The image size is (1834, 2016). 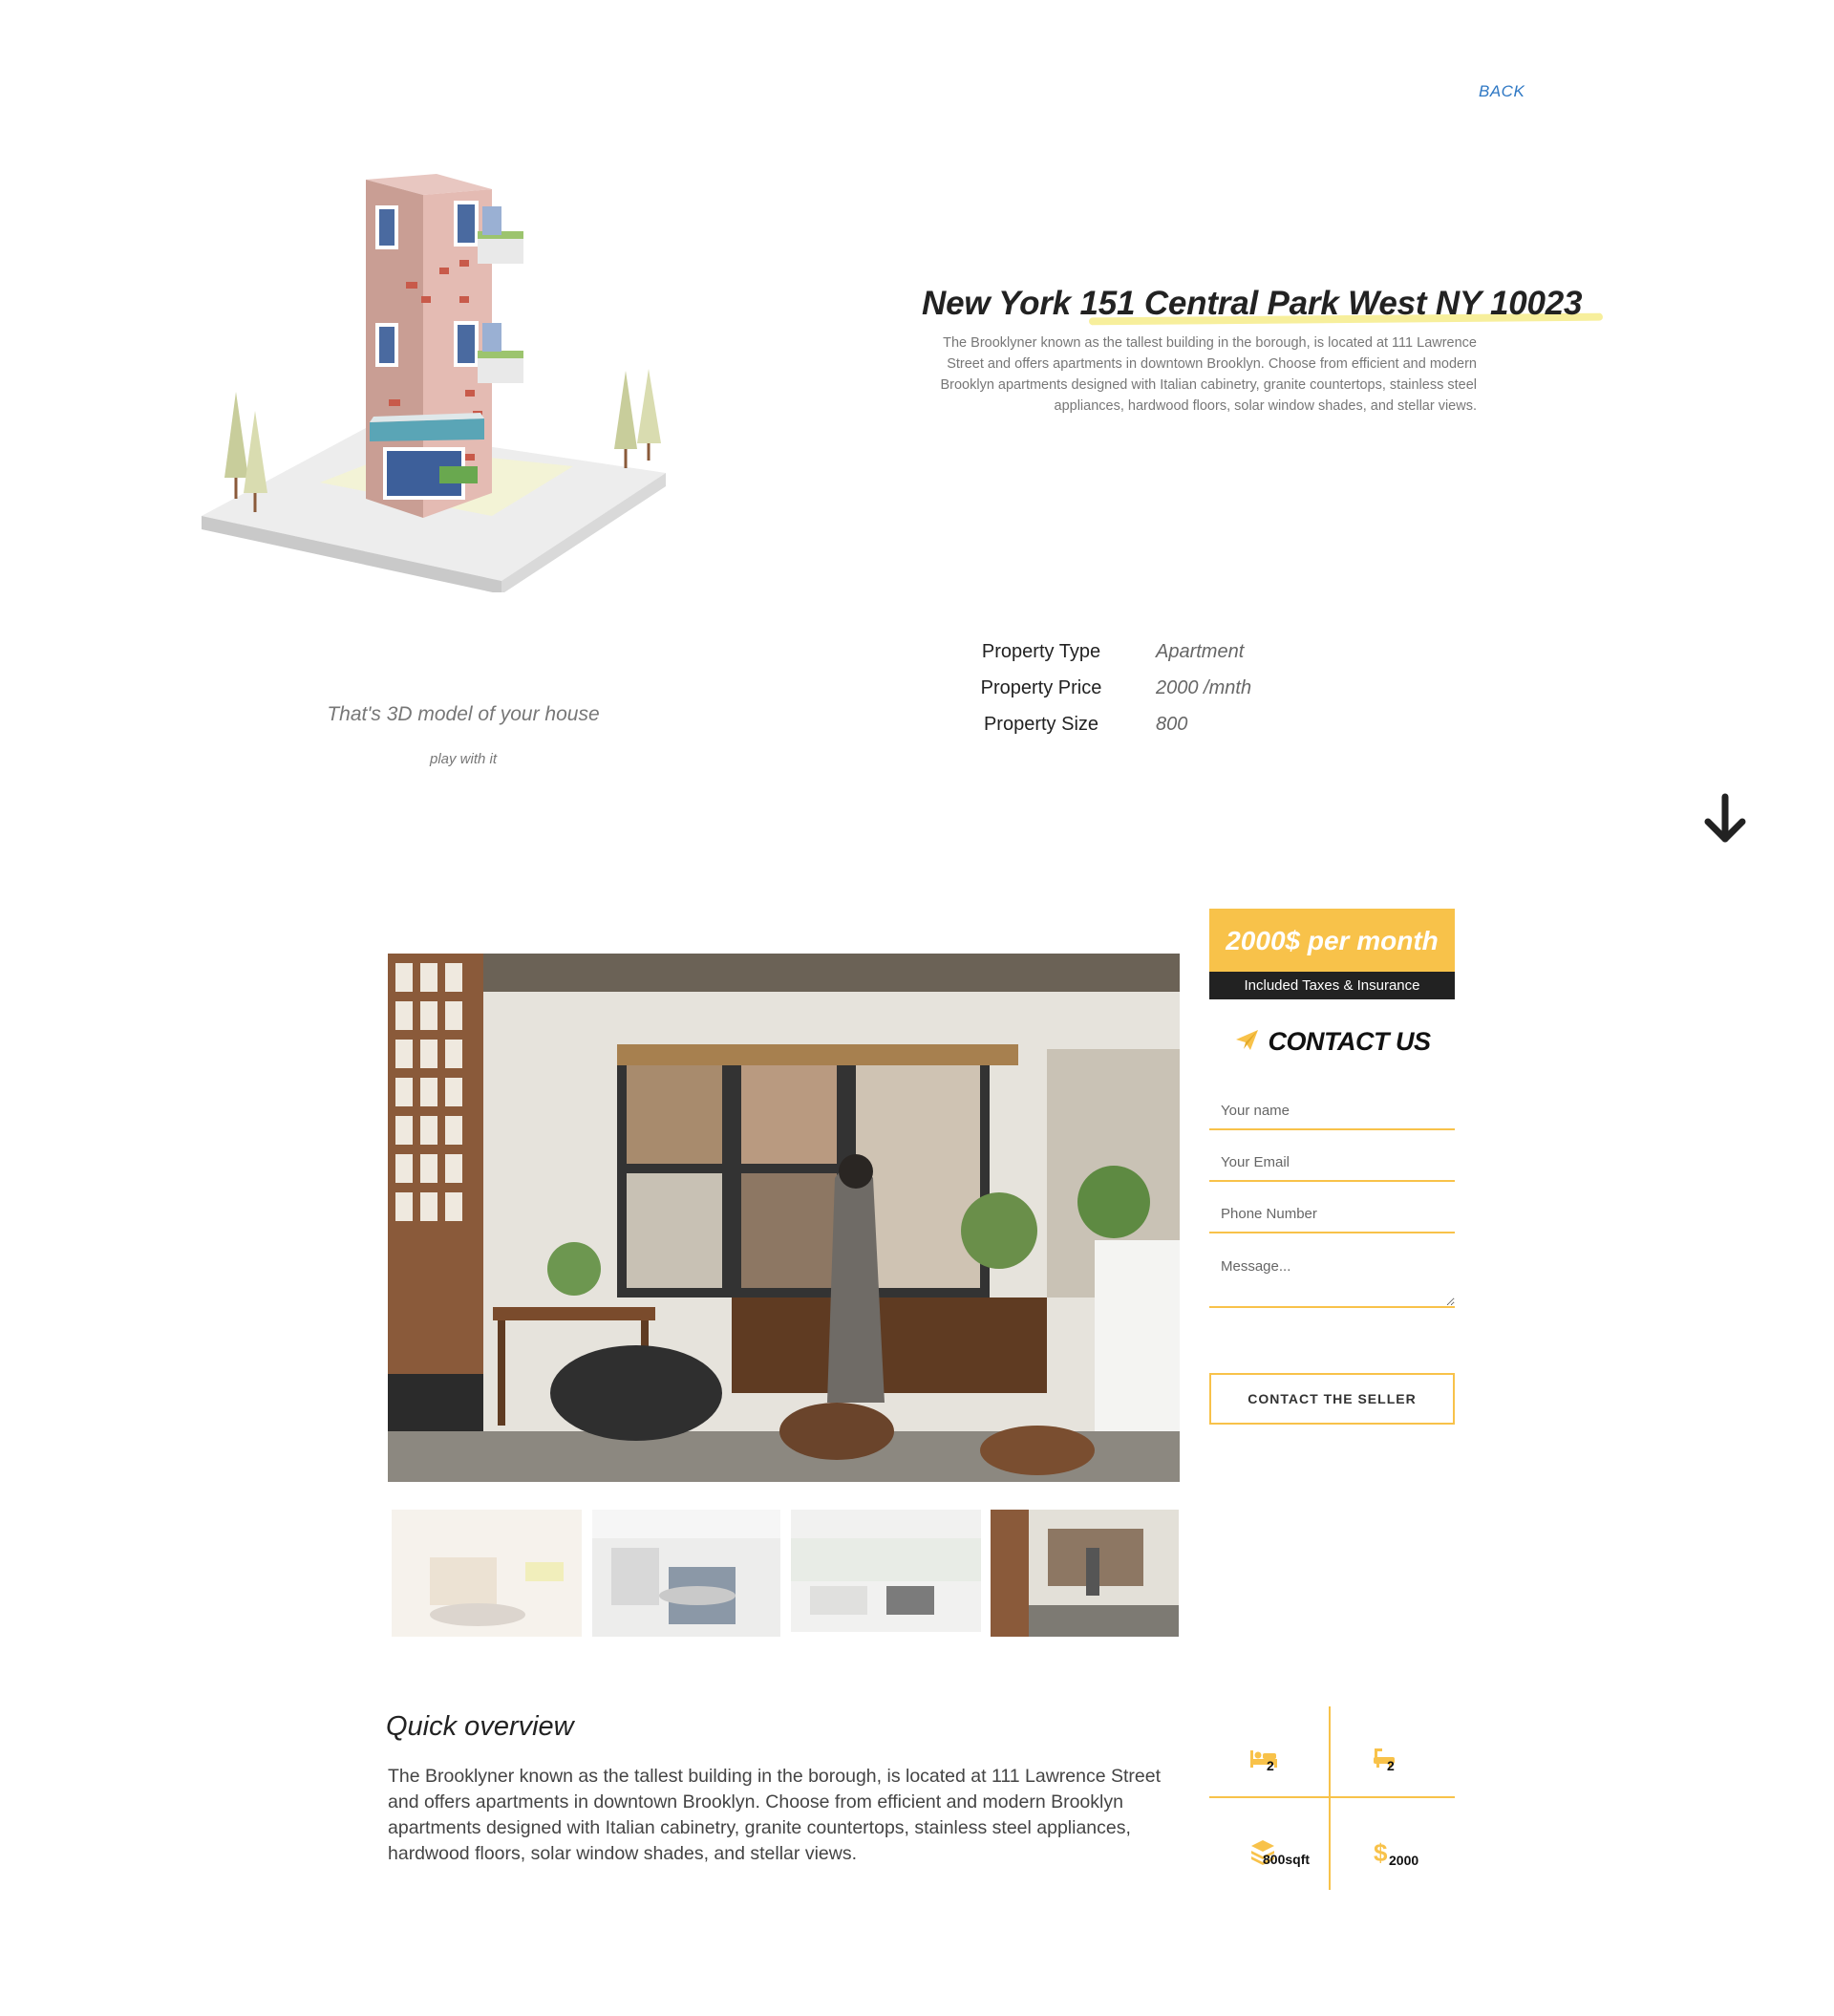 I want to click on contact-title: CONTACT US, so click(x=1350, y=1041).